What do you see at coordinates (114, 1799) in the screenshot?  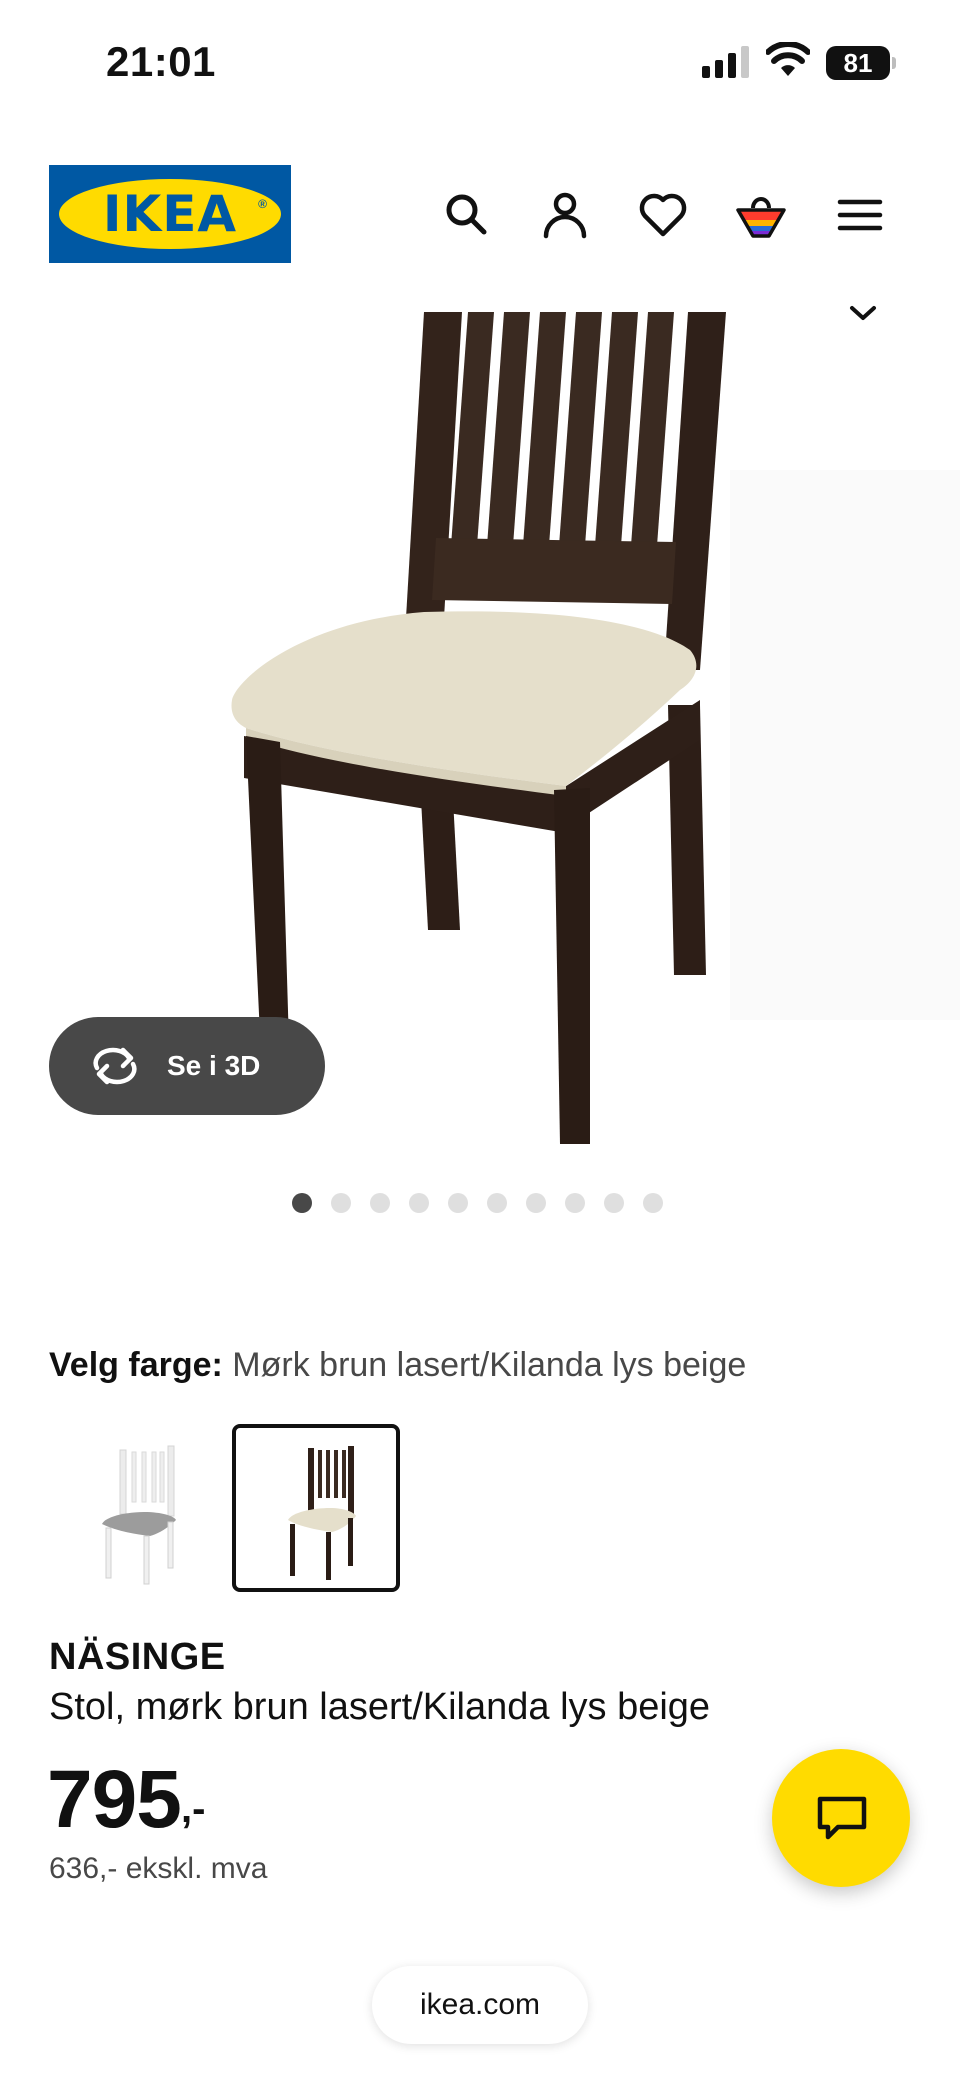 I see `product-price: 795` at bounding box center [114, 1799].